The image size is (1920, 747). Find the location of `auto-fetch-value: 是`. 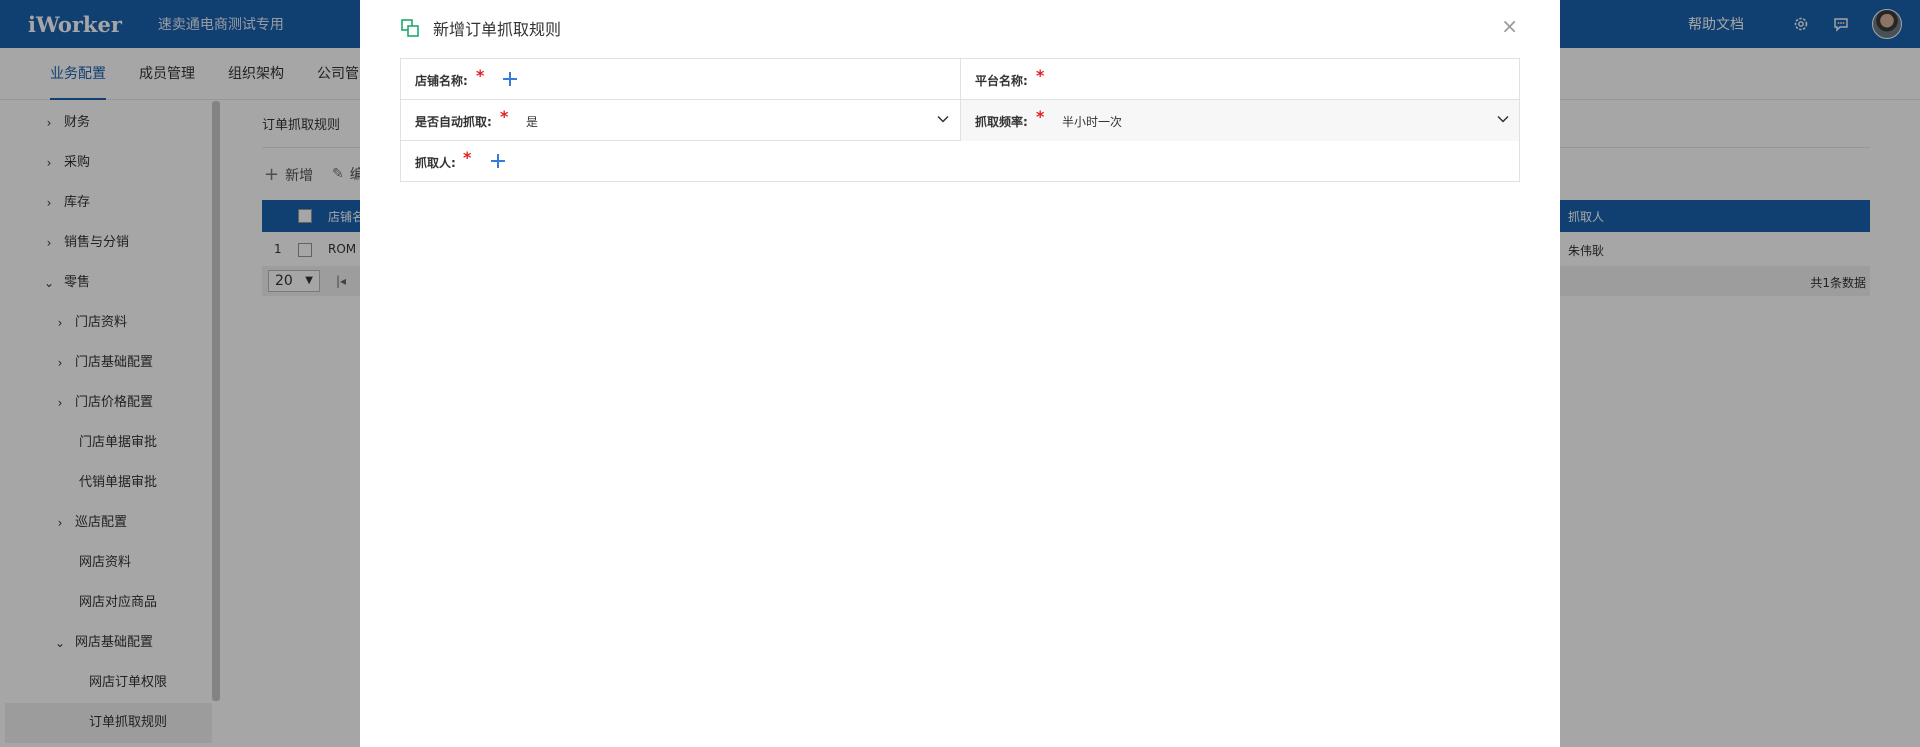

auto-fetch-value: 是 is located at coordinates (532, 122).